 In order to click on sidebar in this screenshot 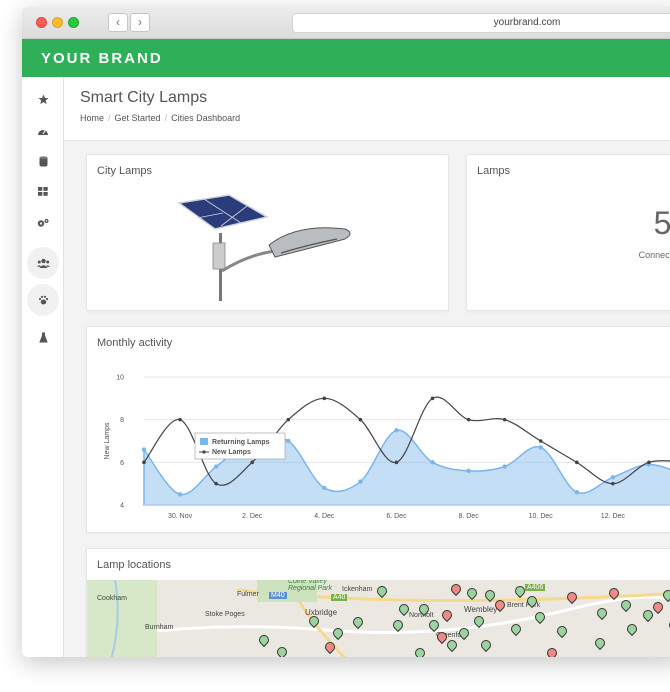, I will do `click(43, 367)`.